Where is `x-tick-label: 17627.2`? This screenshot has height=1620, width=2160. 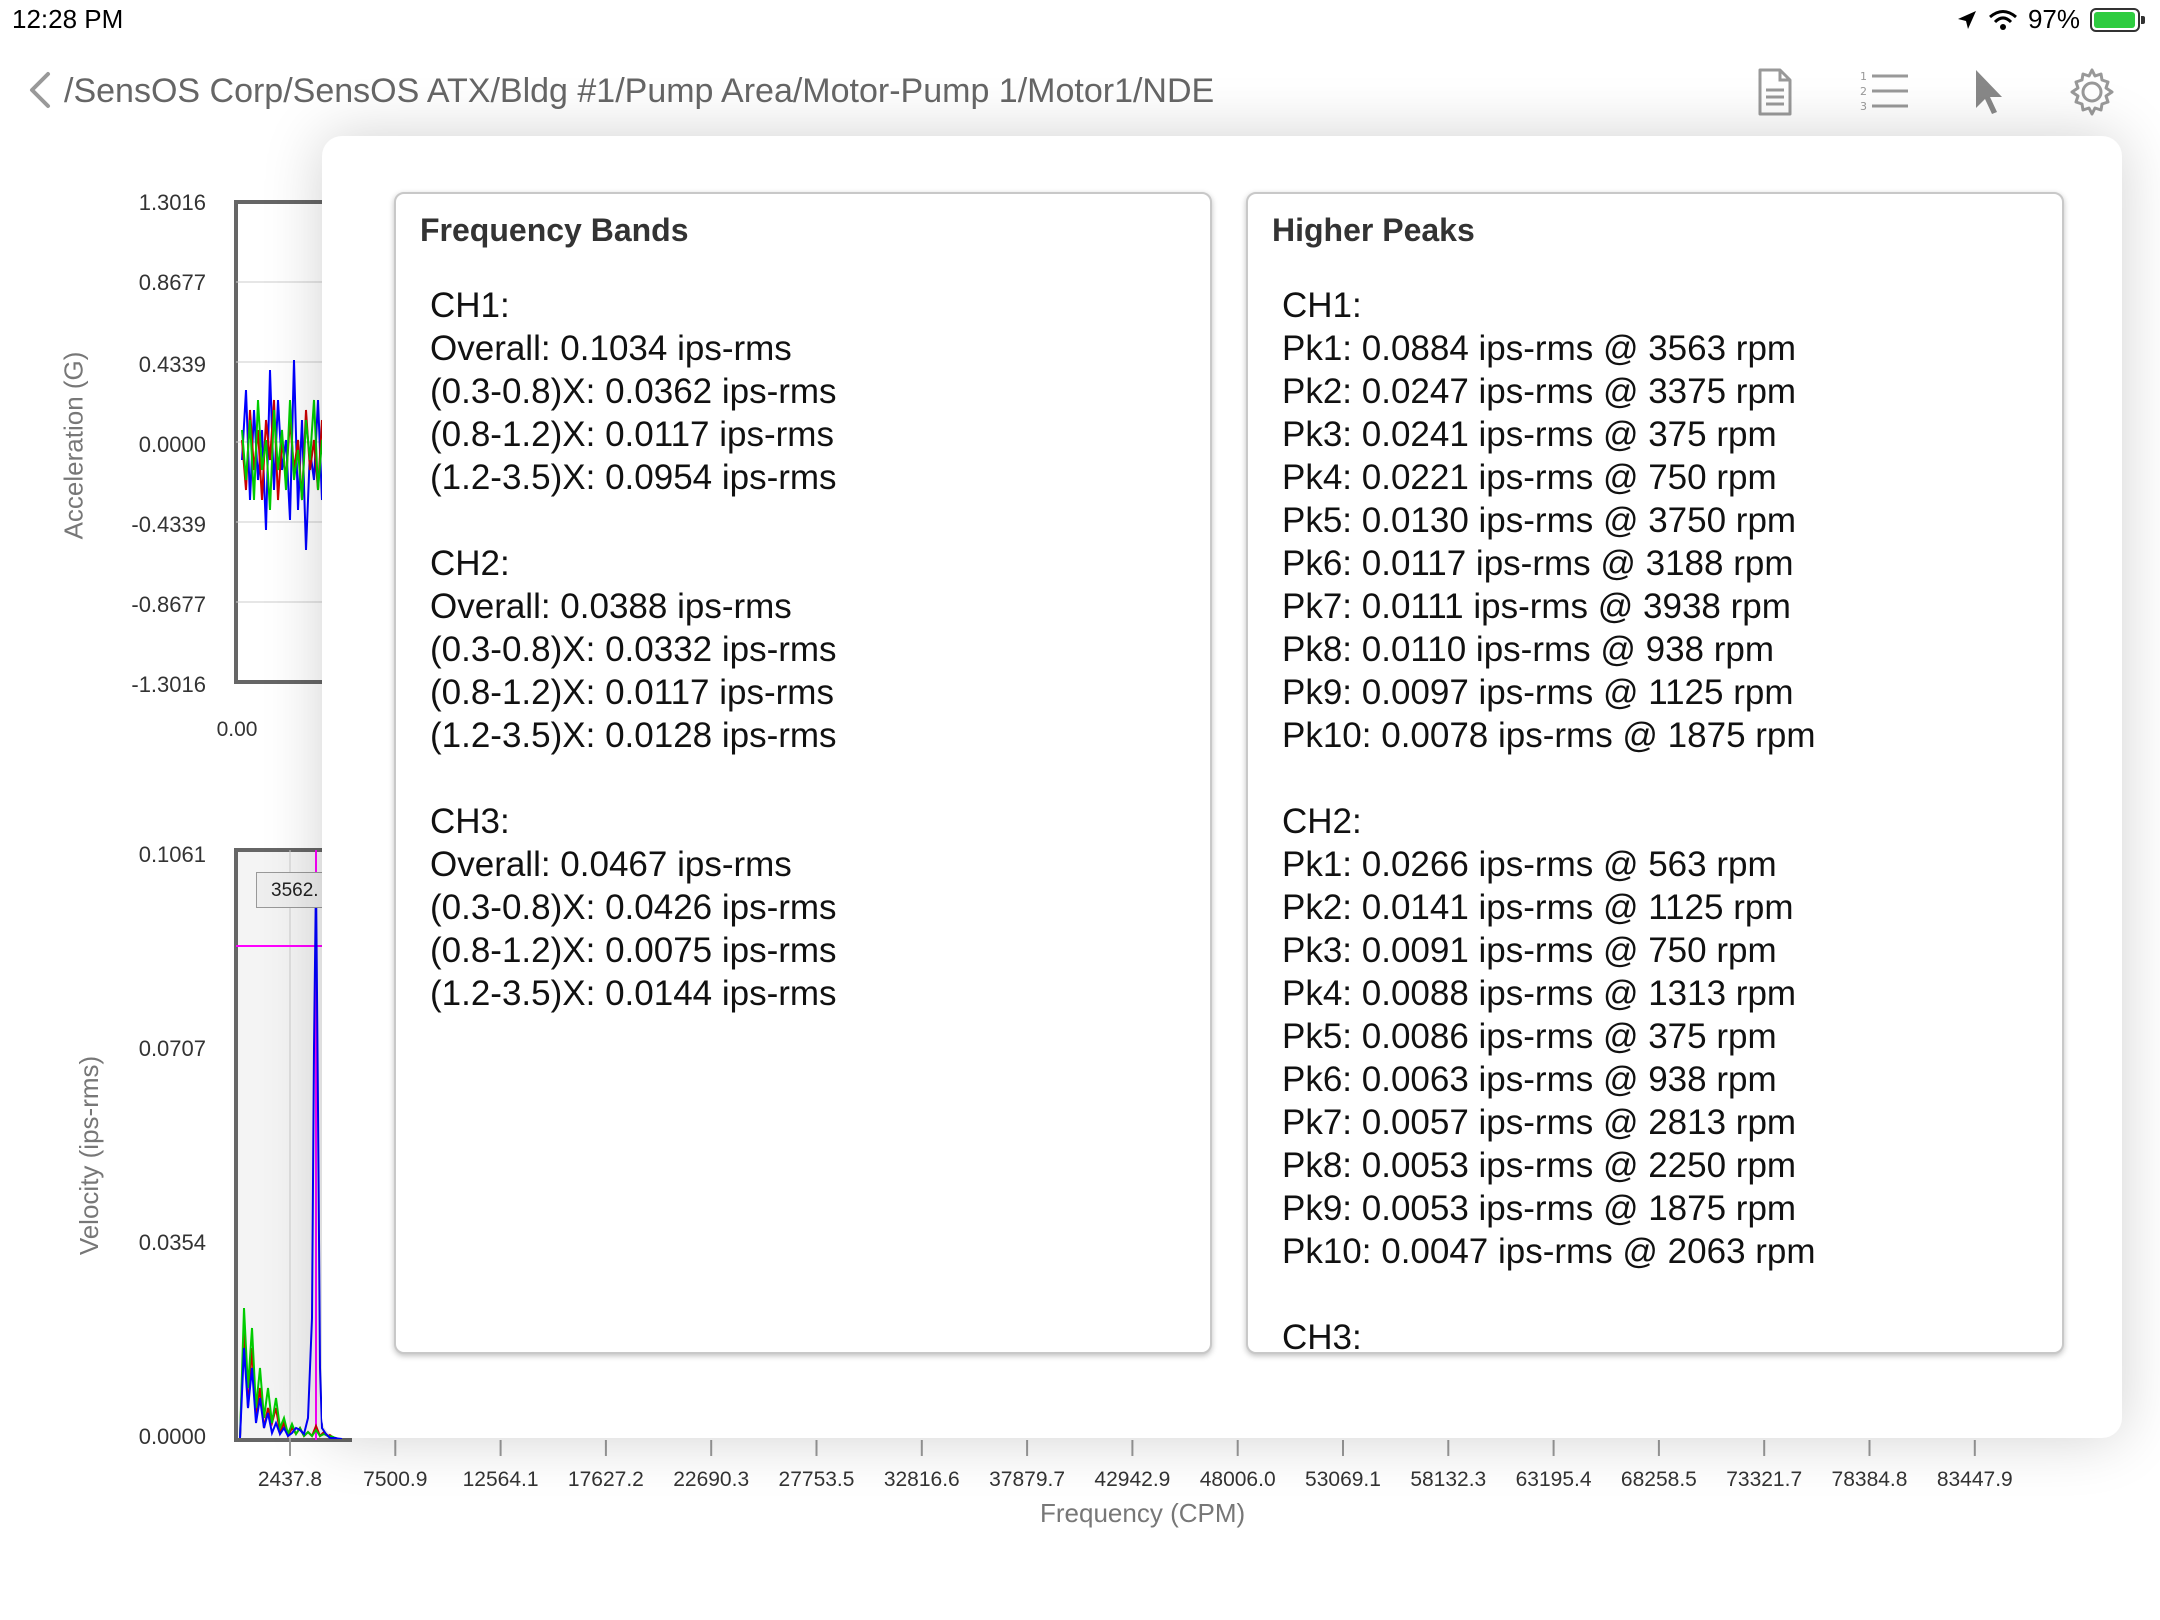 x-tick-label: 17627.2 is located at coordinates (605, 1479).